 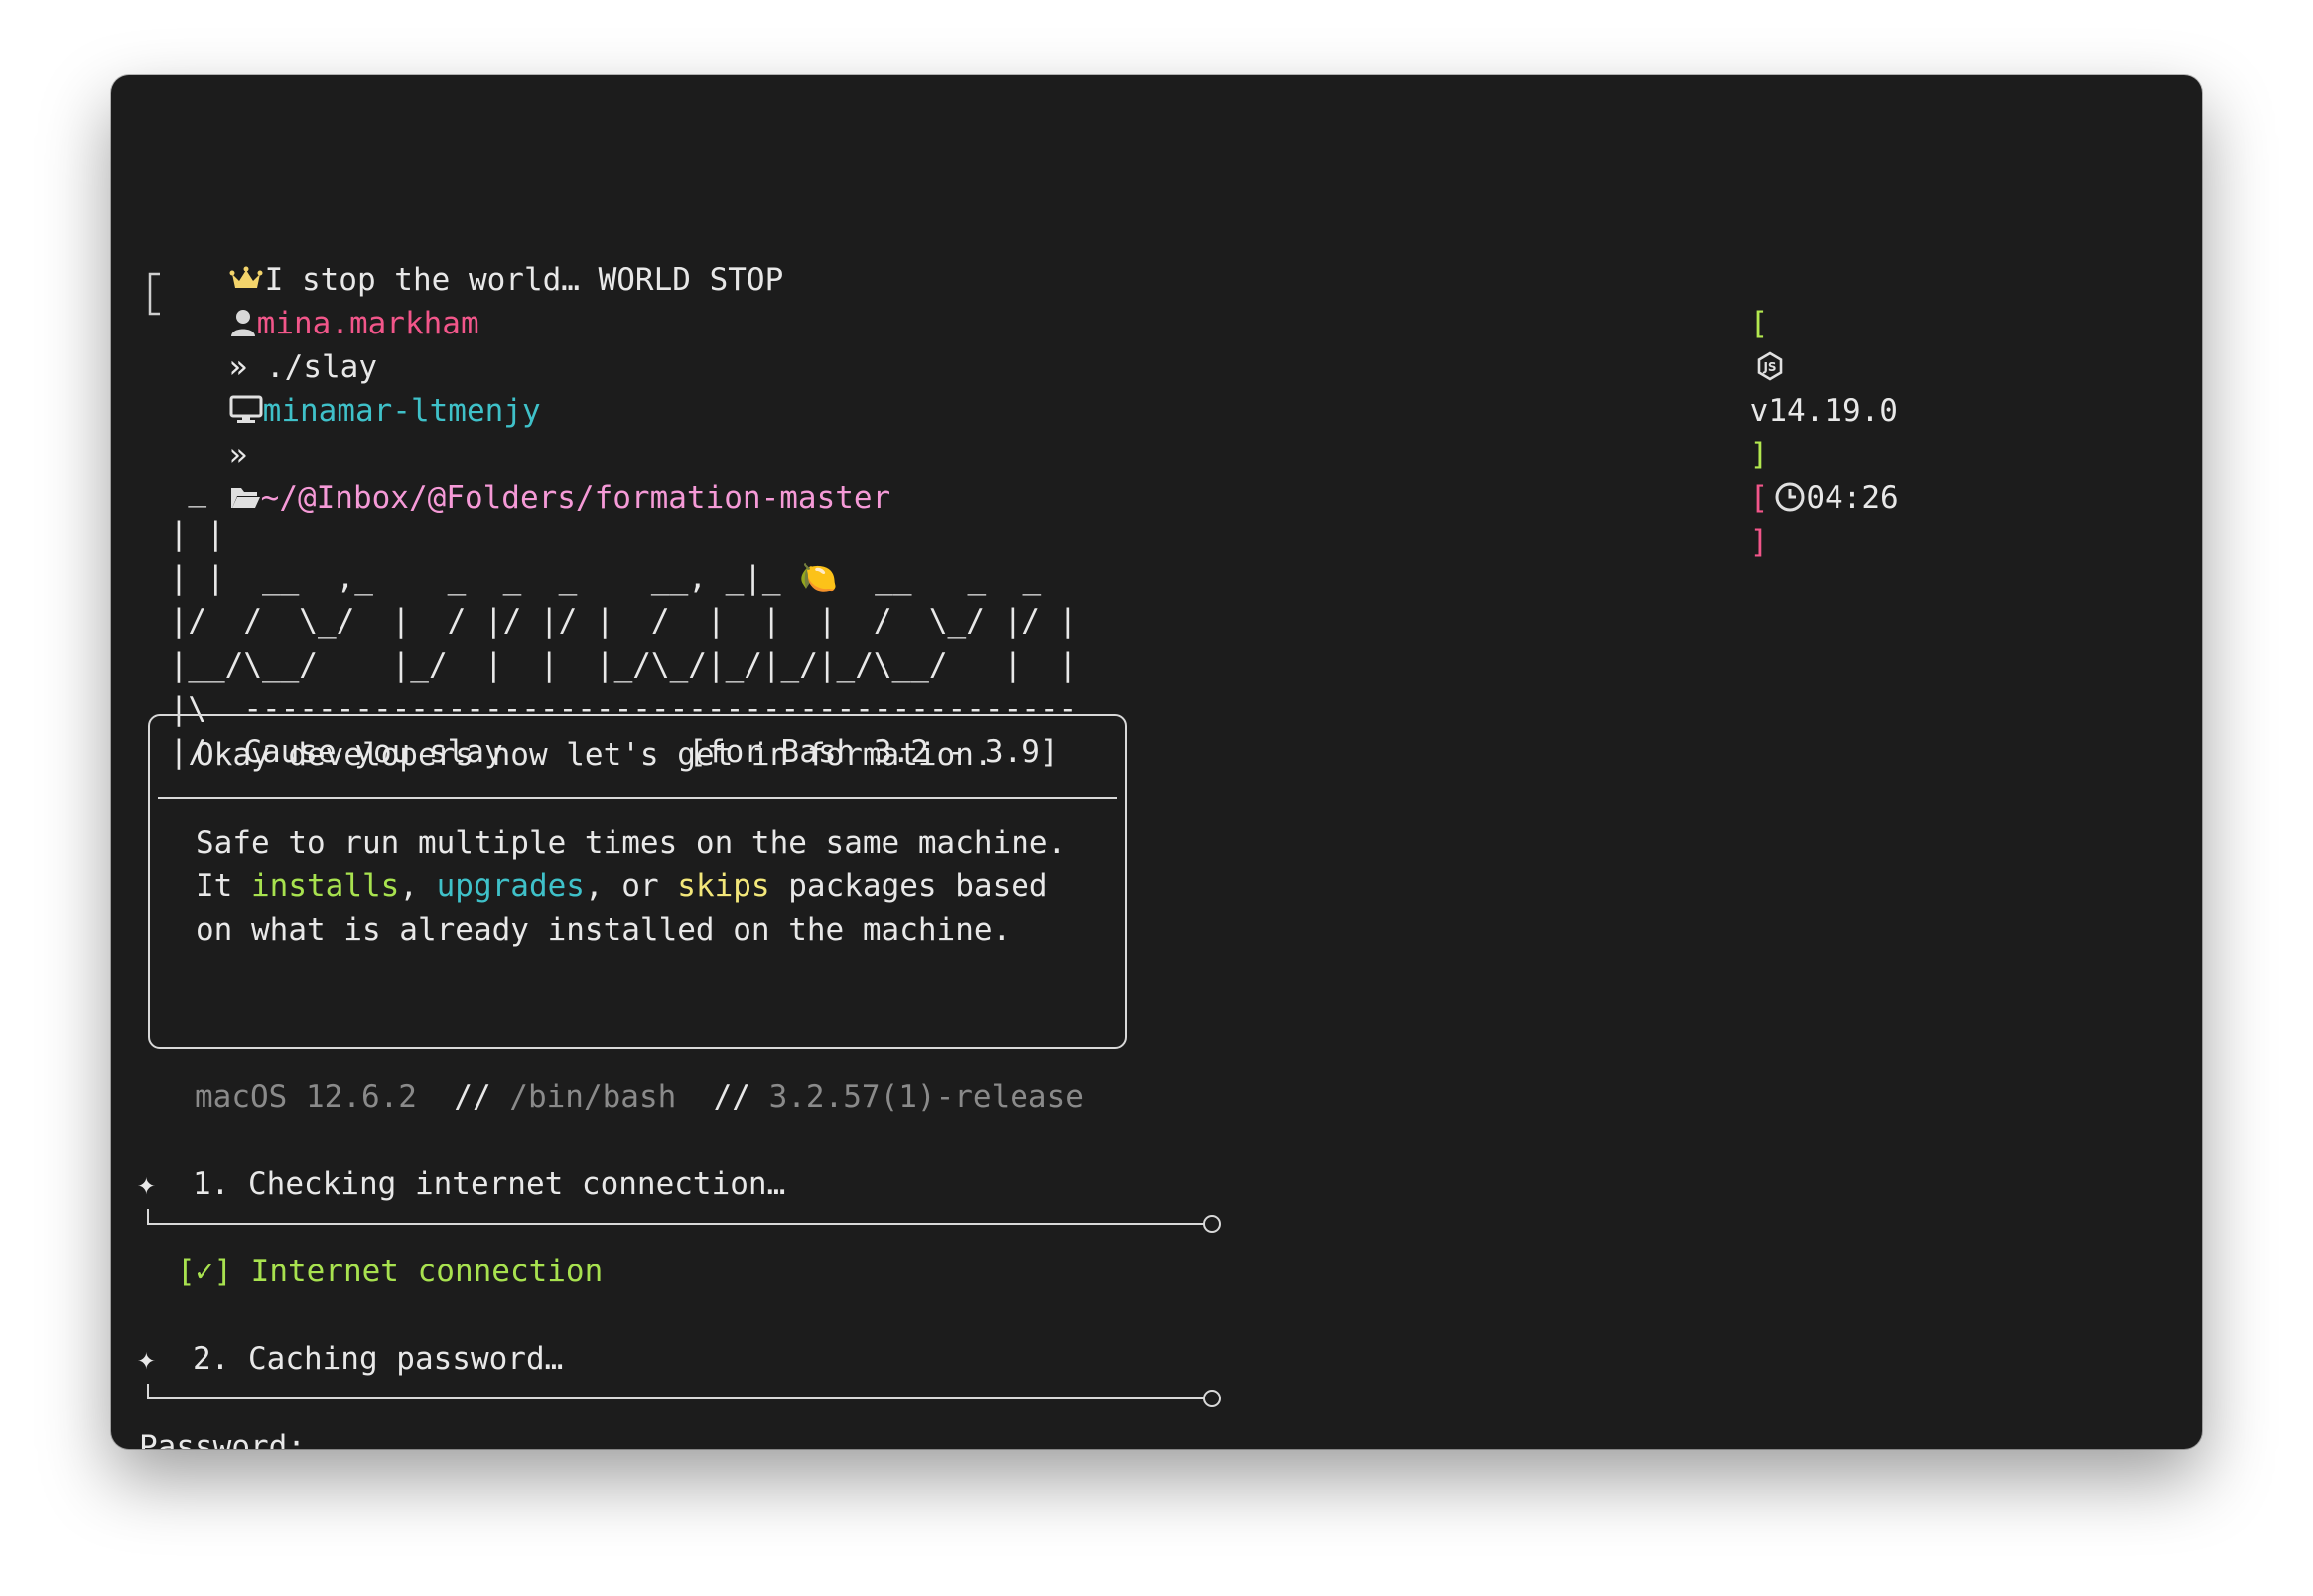 I want to click on info-comma-2: , or, so click(x=631, y=886).